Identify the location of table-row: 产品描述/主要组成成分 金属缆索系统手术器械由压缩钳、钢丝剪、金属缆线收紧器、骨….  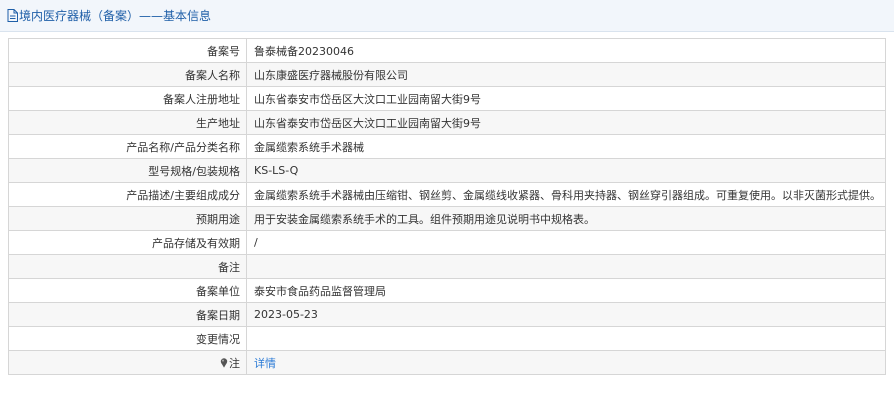
(447, 194).